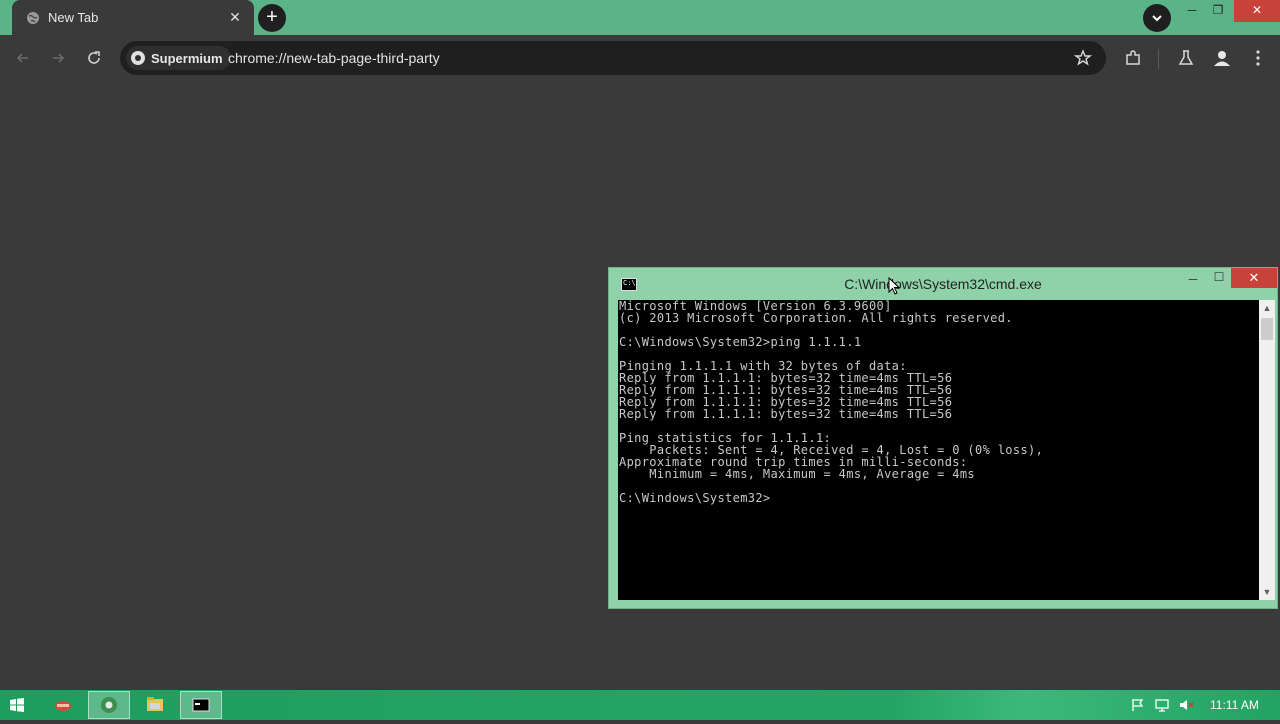  Describe the element at coordinates (1267, 308) in the screenshot. I see `scroll-up-icon: ▲` at that location.